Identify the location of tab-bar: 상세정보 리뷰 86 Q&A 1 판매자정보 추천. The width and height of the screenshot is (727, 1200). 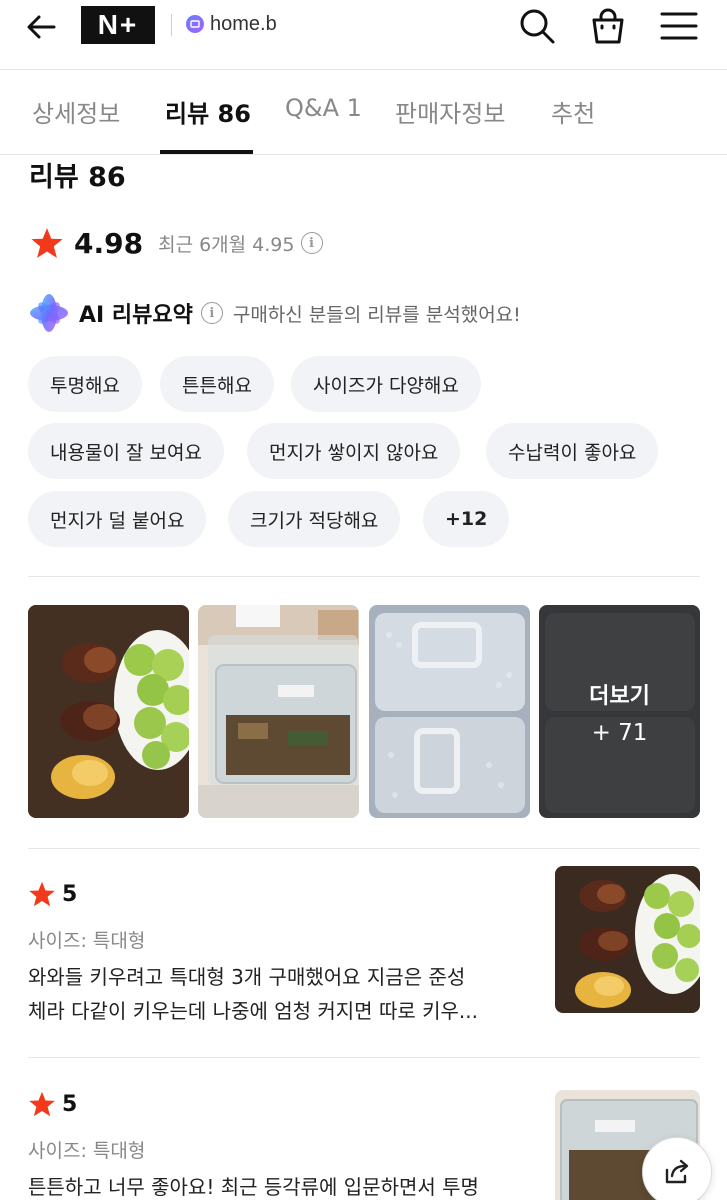
(363, 112).